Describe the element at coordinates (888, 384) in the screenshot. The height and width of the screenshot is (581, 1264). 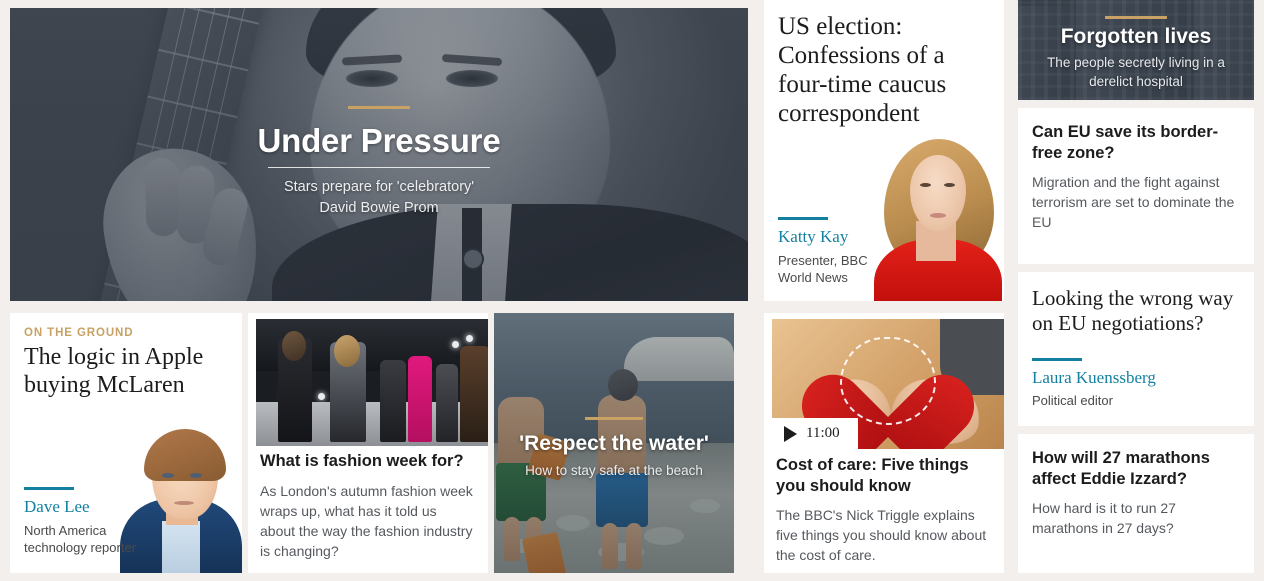
I see `cost-of-care-image: 11:00` at that location.